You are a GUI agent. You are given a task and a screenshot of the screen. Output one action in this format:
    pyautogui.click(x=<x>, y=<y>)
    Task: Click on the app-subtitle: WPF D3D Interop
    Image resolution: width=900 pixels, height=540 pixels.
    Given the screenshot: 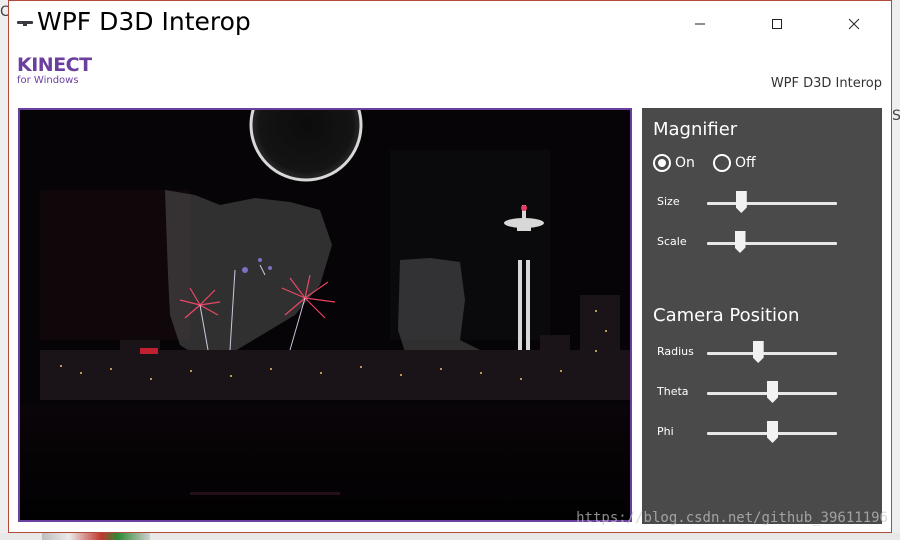 What is the action you would take?
    pyautogui.click(x=826, y=83)
    